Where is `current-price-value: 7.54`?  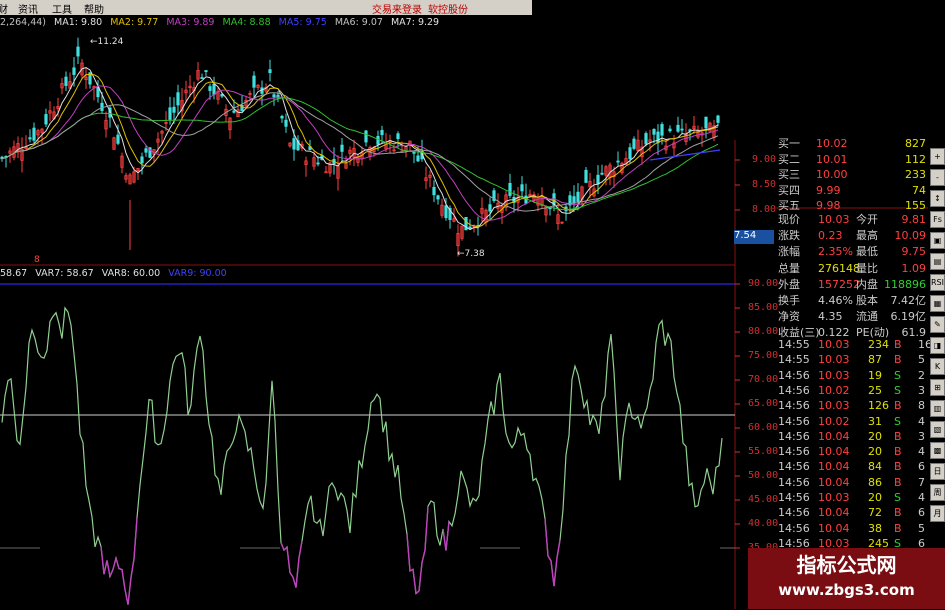 current-price-value: 7.54 is located at coordinates (745, 235).